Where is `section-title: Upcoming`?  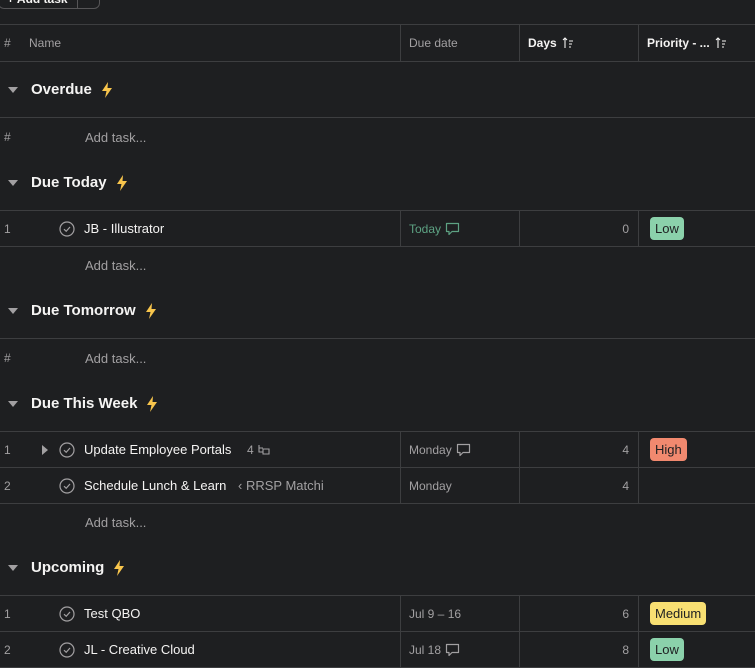
section-title: Upcoming is located at coordinates (67, 567).